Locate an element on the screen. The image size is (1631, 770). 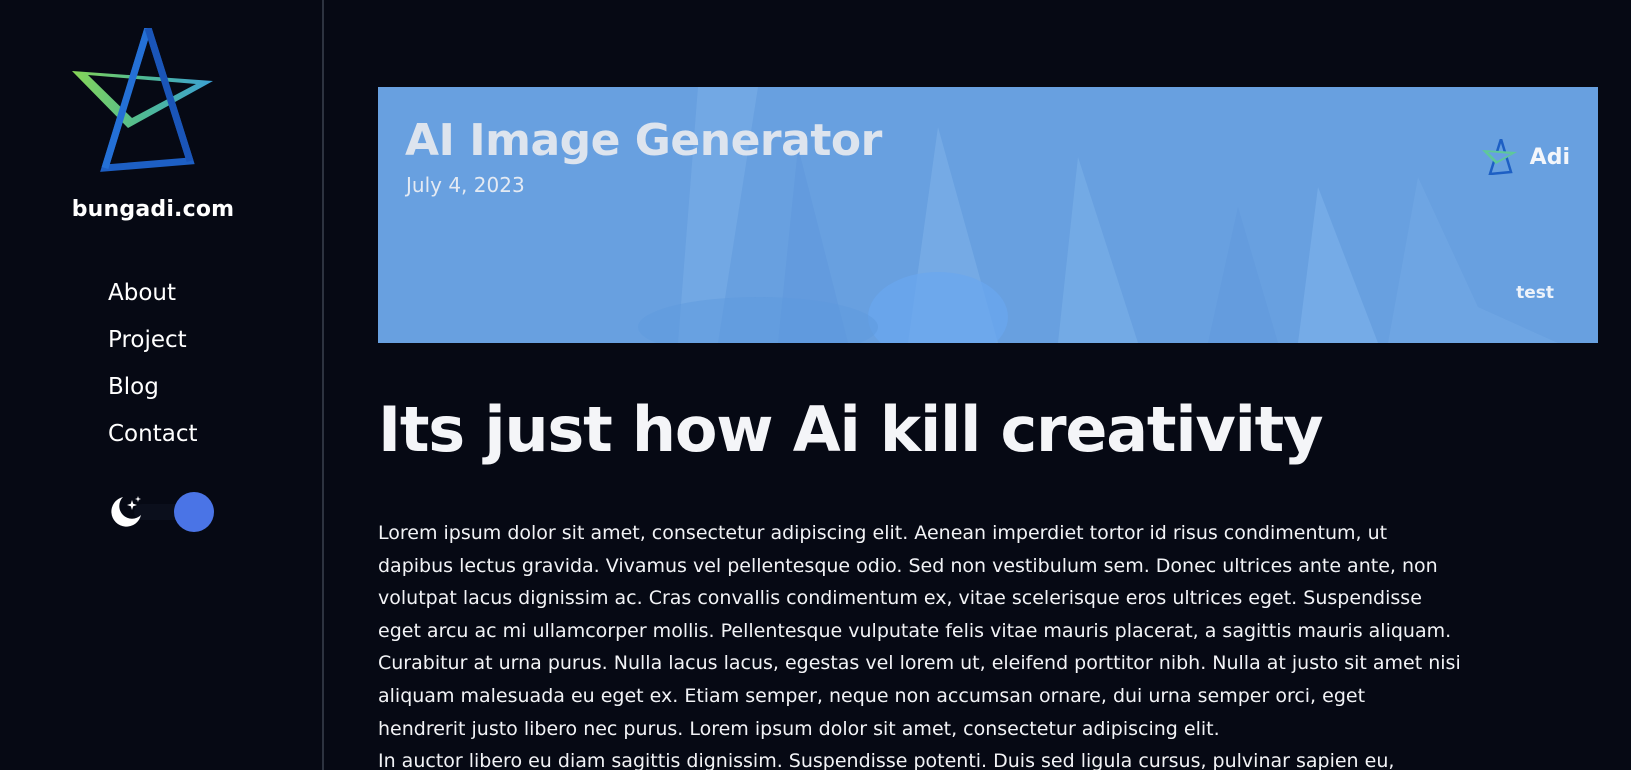
nav-item-blog: Blog is located at coordinates (152, 392).